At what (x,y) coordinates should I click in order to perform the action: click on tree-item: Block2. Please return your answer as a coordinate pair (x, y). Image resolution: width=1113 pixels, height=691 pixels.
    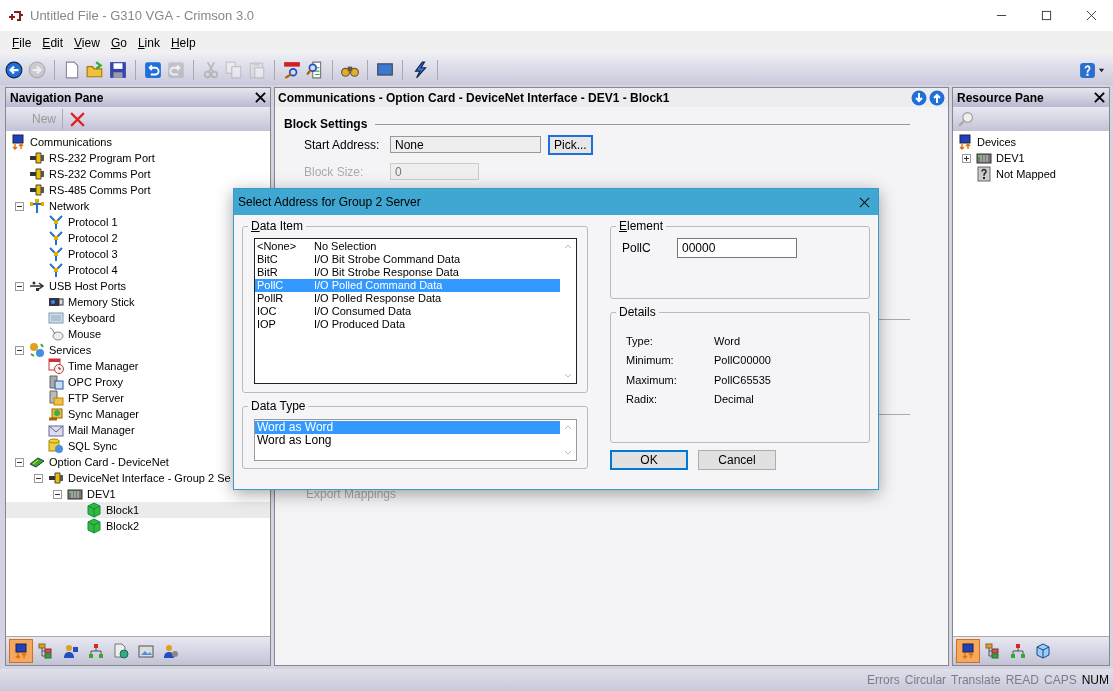
    Looking at the image, I should click on (123, 526).